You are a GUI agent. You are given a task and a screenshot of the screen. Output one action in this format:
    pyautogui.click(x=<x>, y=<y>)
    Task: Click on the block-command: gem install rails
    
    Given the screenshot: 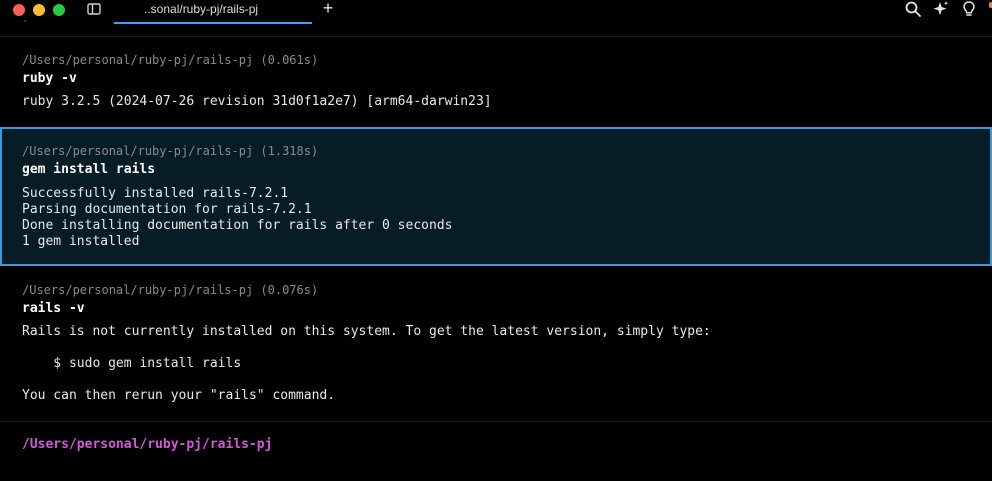 What is the action you would take?
    pyautogui.click(x=89, y=169)
    